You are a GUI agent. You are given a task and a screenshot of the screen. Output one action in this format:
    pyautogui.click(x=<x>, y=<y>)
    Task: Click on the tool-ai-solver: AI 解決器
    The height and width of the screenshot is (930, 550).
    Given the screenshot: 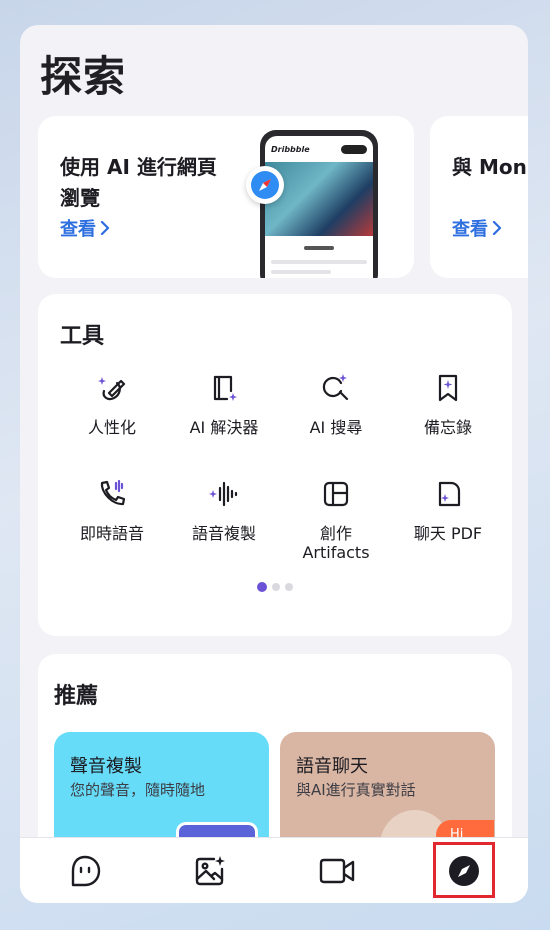 What is the action you would take?
    pyautogui.click(x=224, y=402)
    